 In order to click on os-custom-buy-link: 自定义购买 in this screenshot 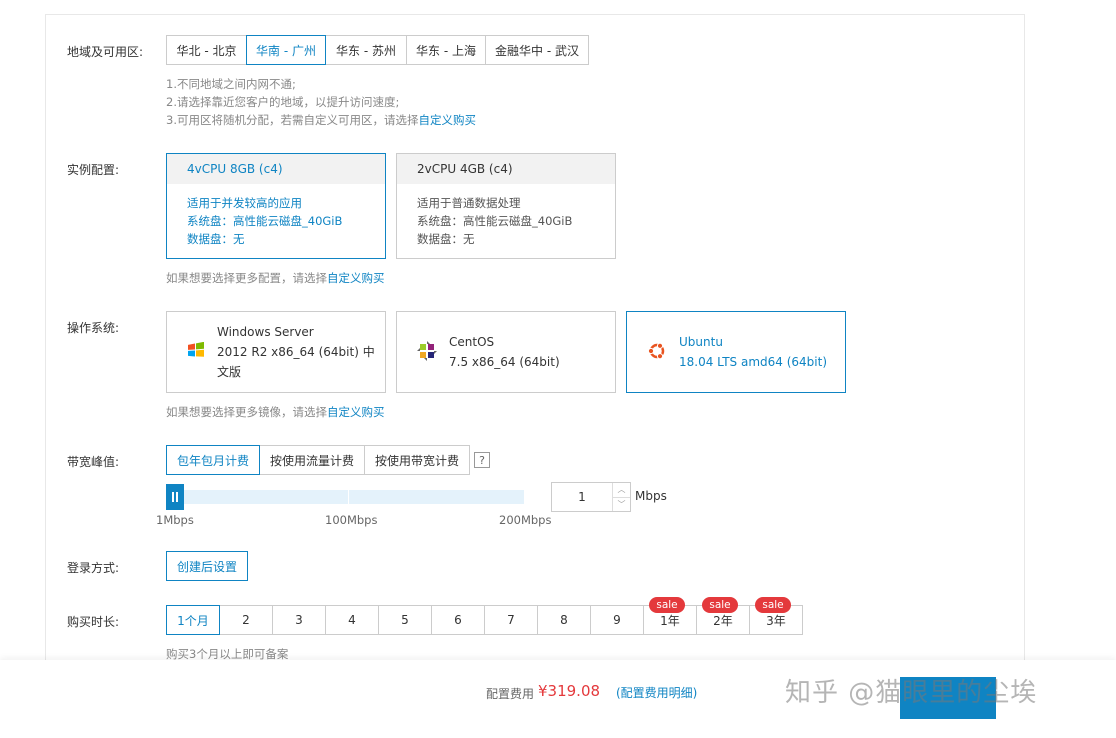, I will do `click(356, 412)`.